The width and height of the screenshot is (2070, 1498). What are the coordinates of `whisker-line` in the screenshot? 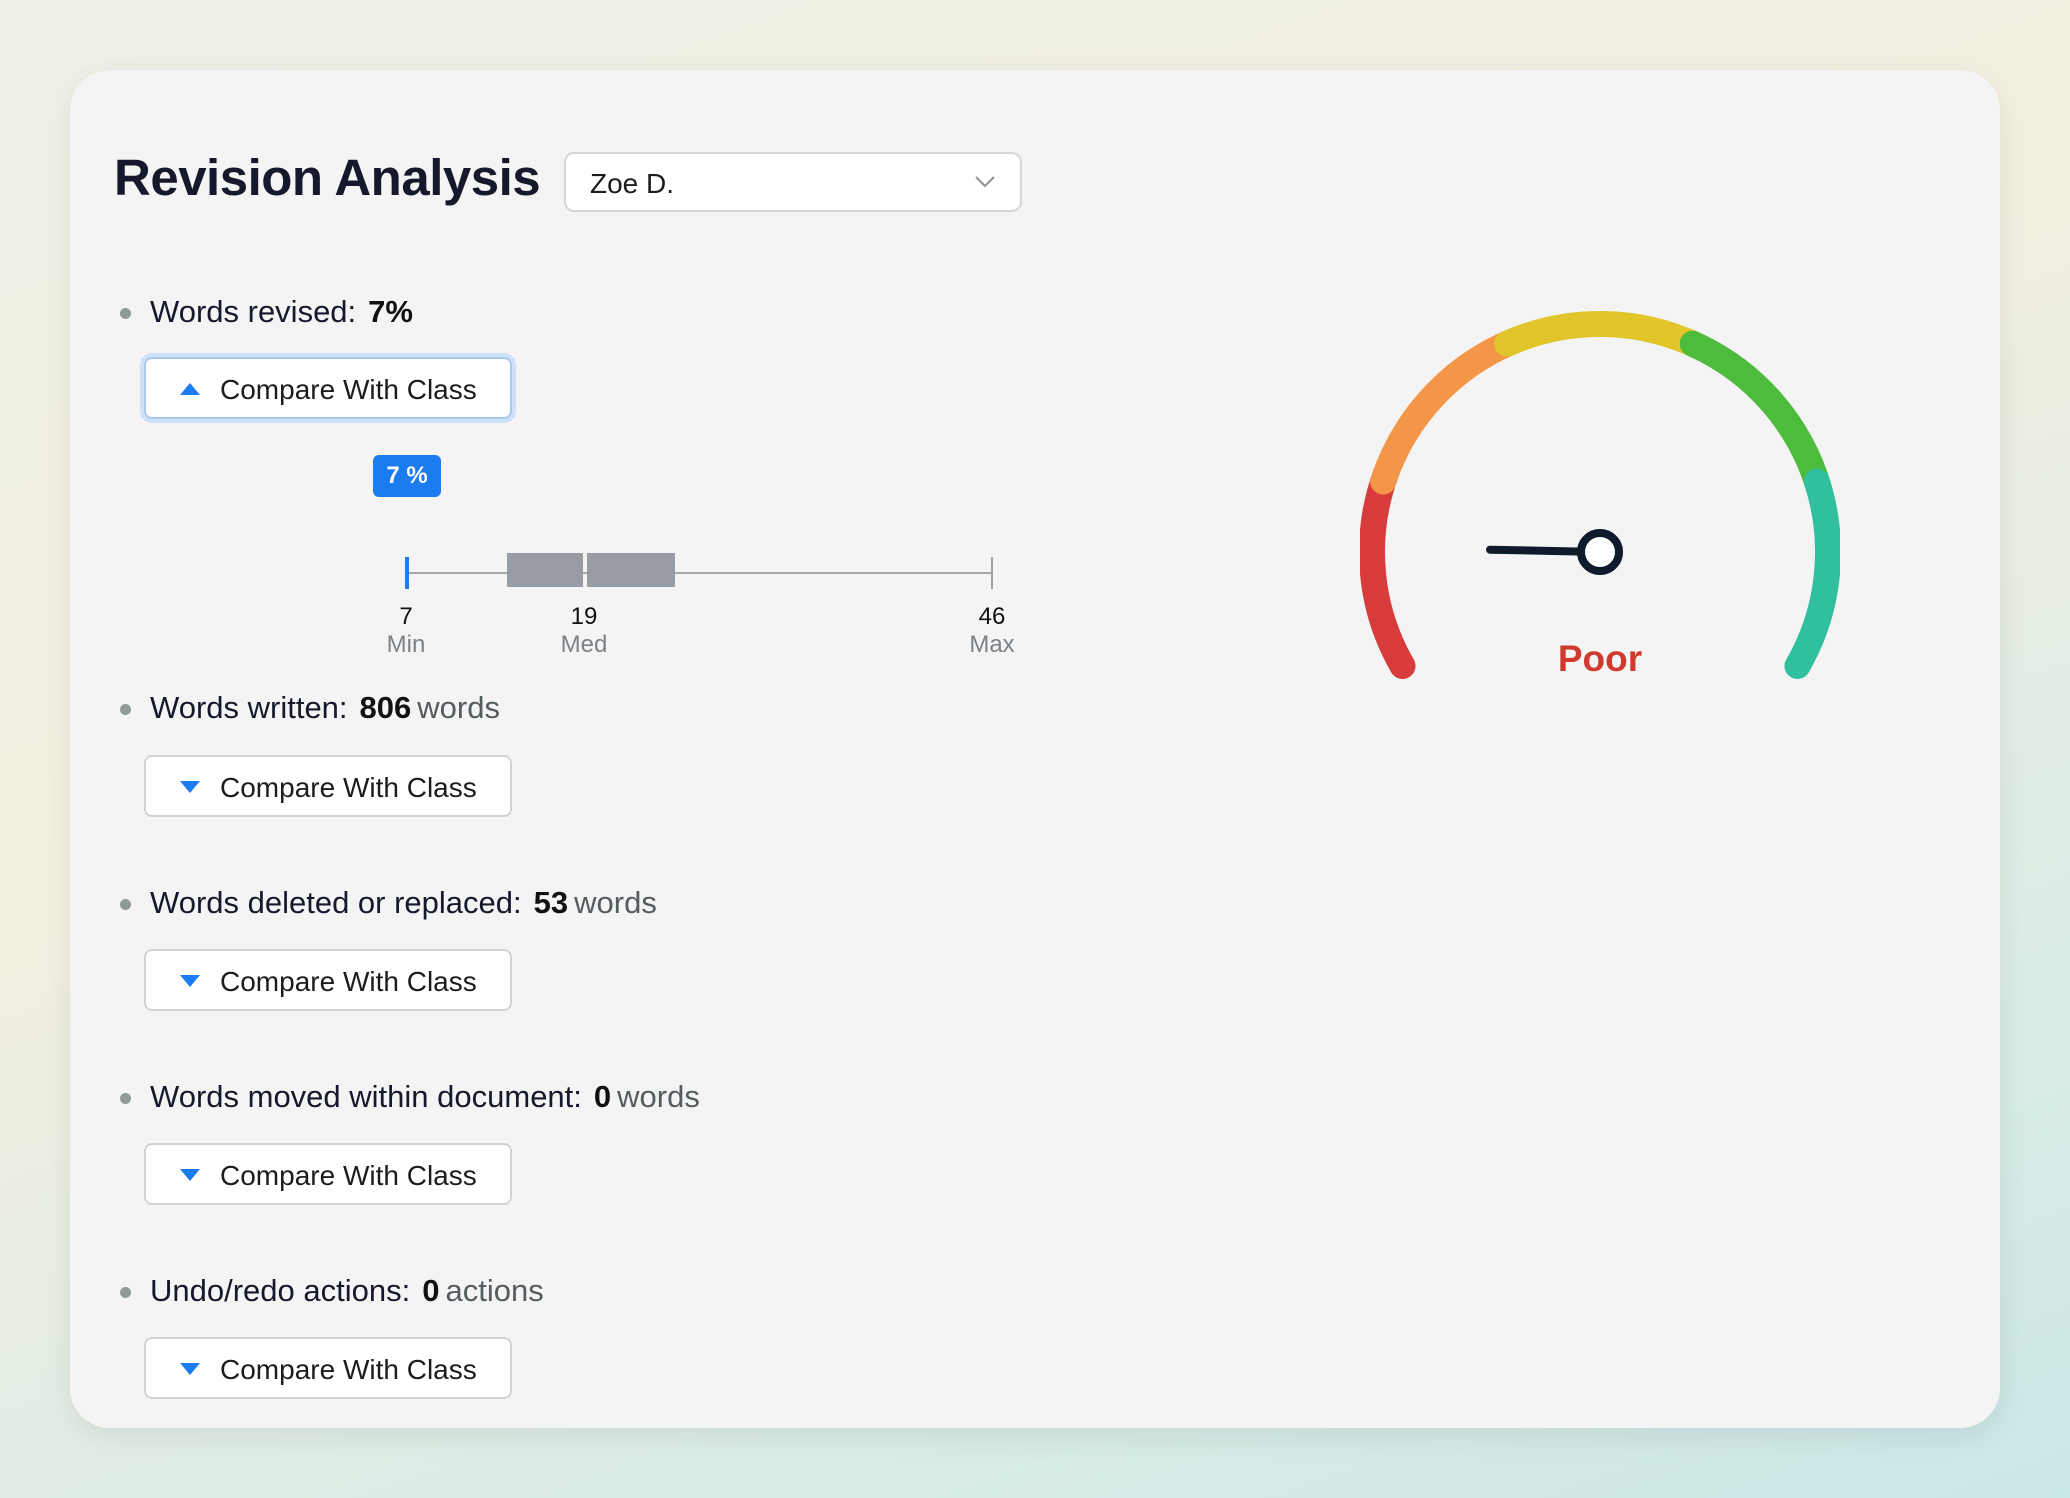 It's located at (699, 573).